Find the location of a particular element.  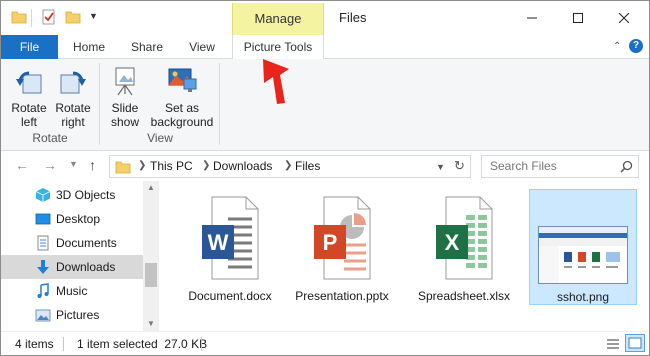

chevron-down-icon: ▼ is located at coordinates (440, 167).